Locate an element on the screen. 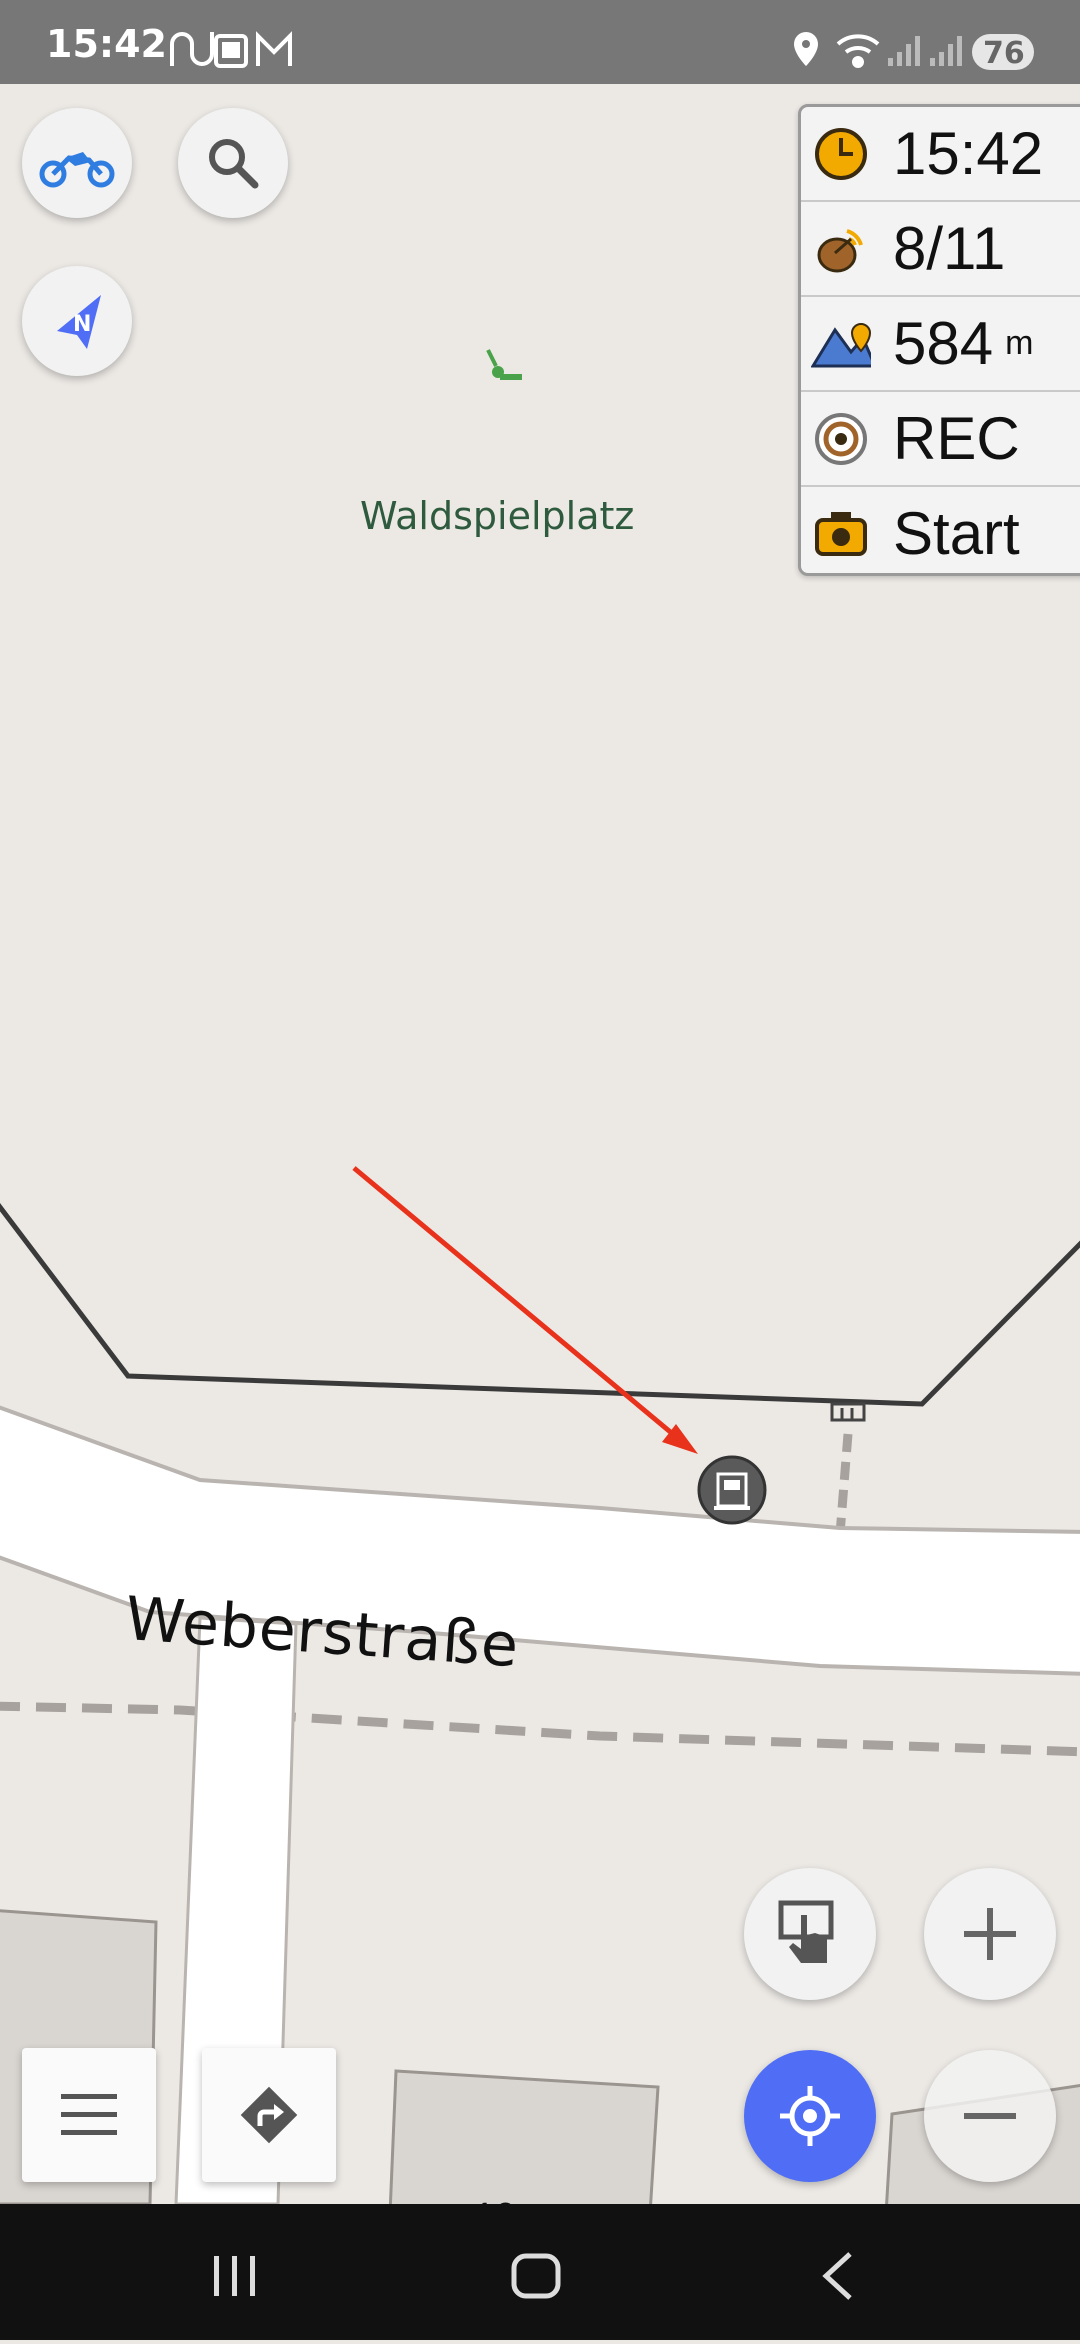 Image resolution: width=1080 pixels, height=2344 pixels. compass-button: N is located at coordinates (77, 321).